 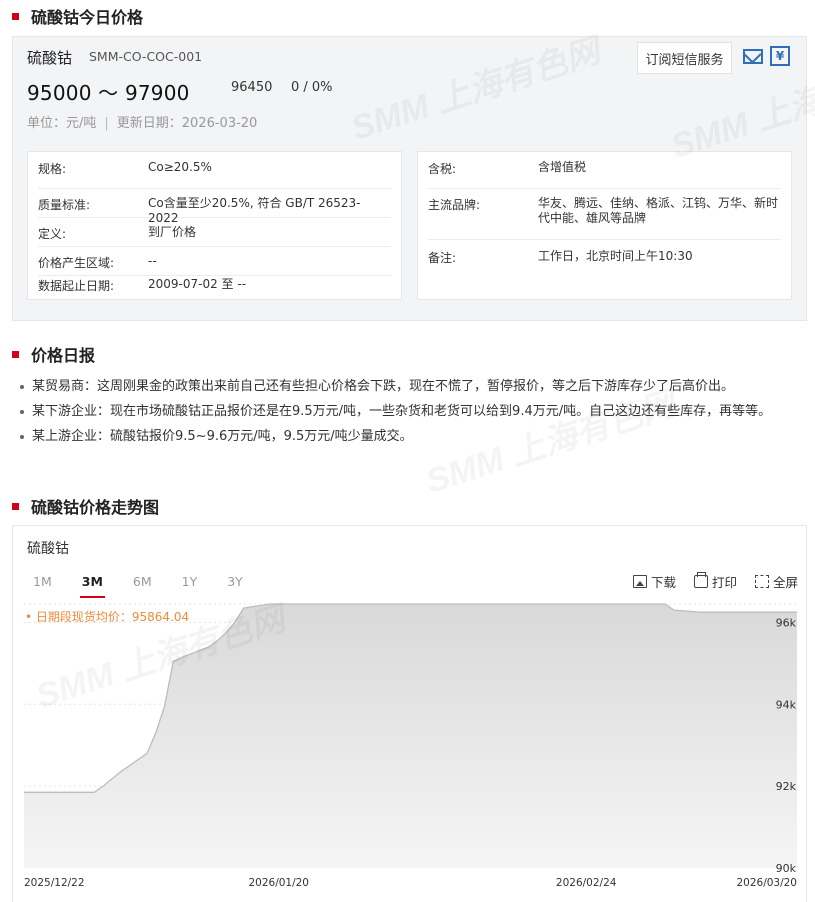 I want to click on x-tick-label: 2025/12/22, so click(x=54, y=883).